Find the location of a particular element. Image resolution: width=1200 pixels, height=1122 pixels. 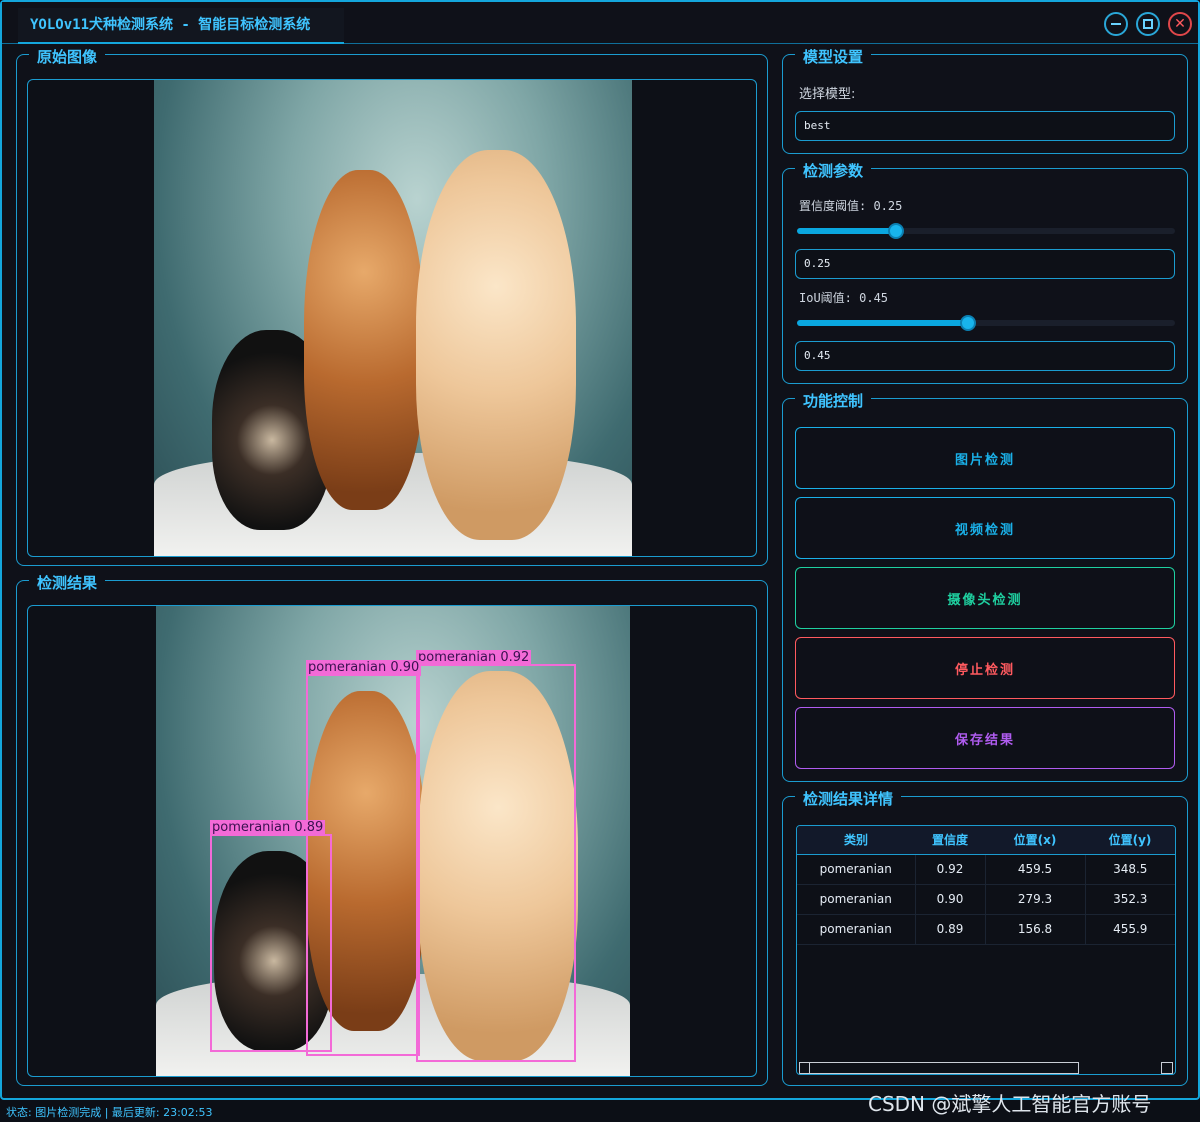

iou-slider-handle is located at coordinates (968, 323).